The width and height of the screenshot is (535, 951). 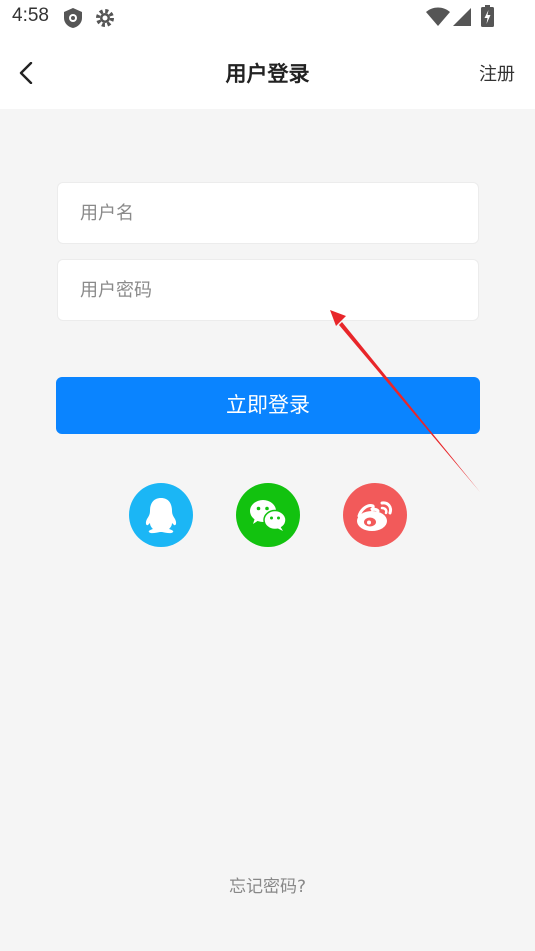 I want to click on shield-icon, so click(x=73, y=18).